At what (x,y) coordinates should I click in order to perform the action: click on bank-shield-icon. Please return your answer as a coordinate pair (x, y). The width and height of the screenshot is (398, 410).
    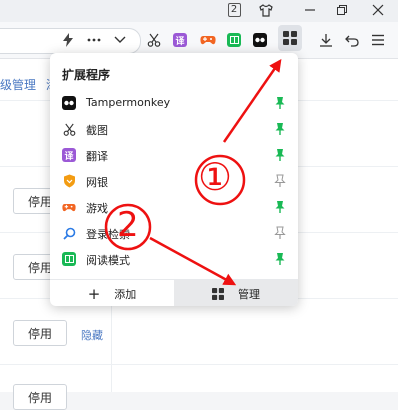
    Looking at the image, I should click on (69, 181).